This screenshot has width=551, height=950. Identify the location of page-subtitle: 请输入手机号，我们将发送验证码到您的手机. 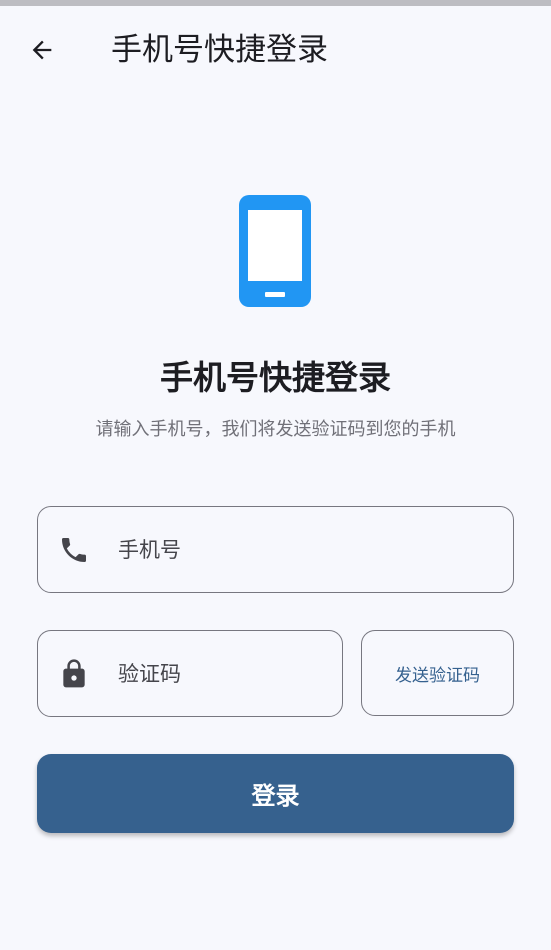
(275, 429).